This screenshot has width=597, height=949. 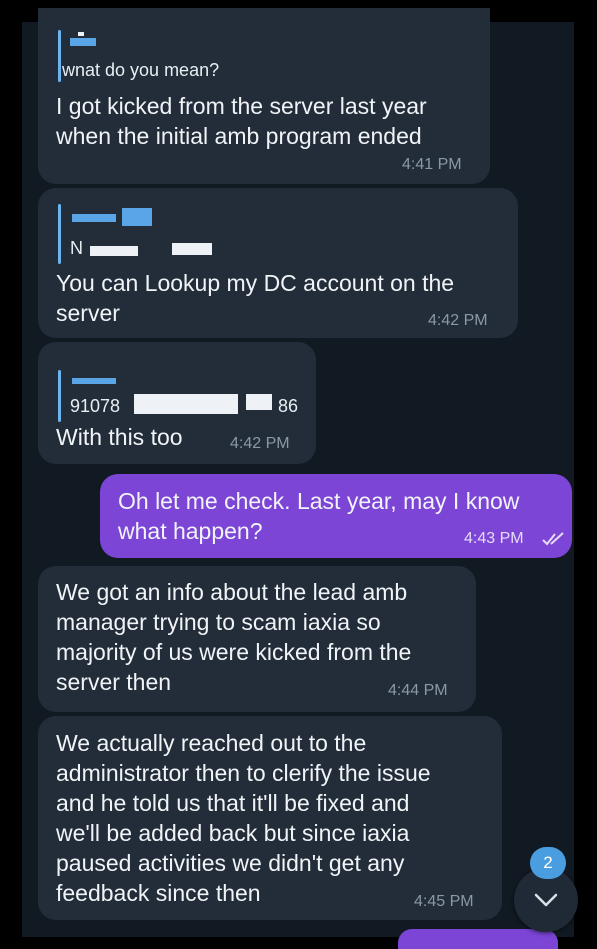 What do you see at coordinates (494, 538) in the screenshot?
I see `message-time: 4:43 PM` at bounding box center [494, 538].